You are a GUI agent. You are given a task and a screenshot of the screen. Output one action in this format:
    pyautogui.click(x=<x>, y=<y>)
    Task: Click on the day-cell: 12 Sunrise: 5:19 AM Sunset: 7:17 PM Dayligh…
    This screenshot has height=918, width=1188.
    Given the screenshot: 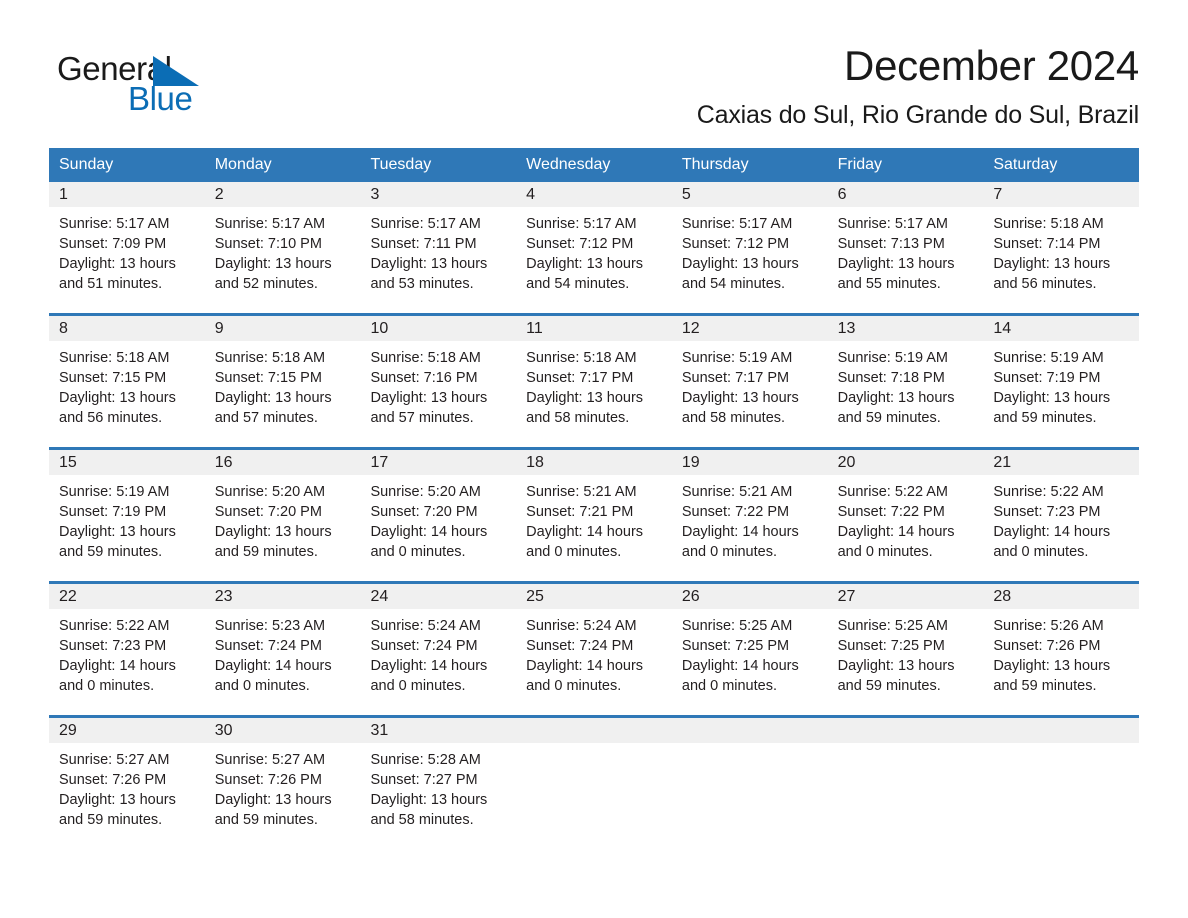 What is the action you would take?
    pyautogui.click(x=749, y=381)
    